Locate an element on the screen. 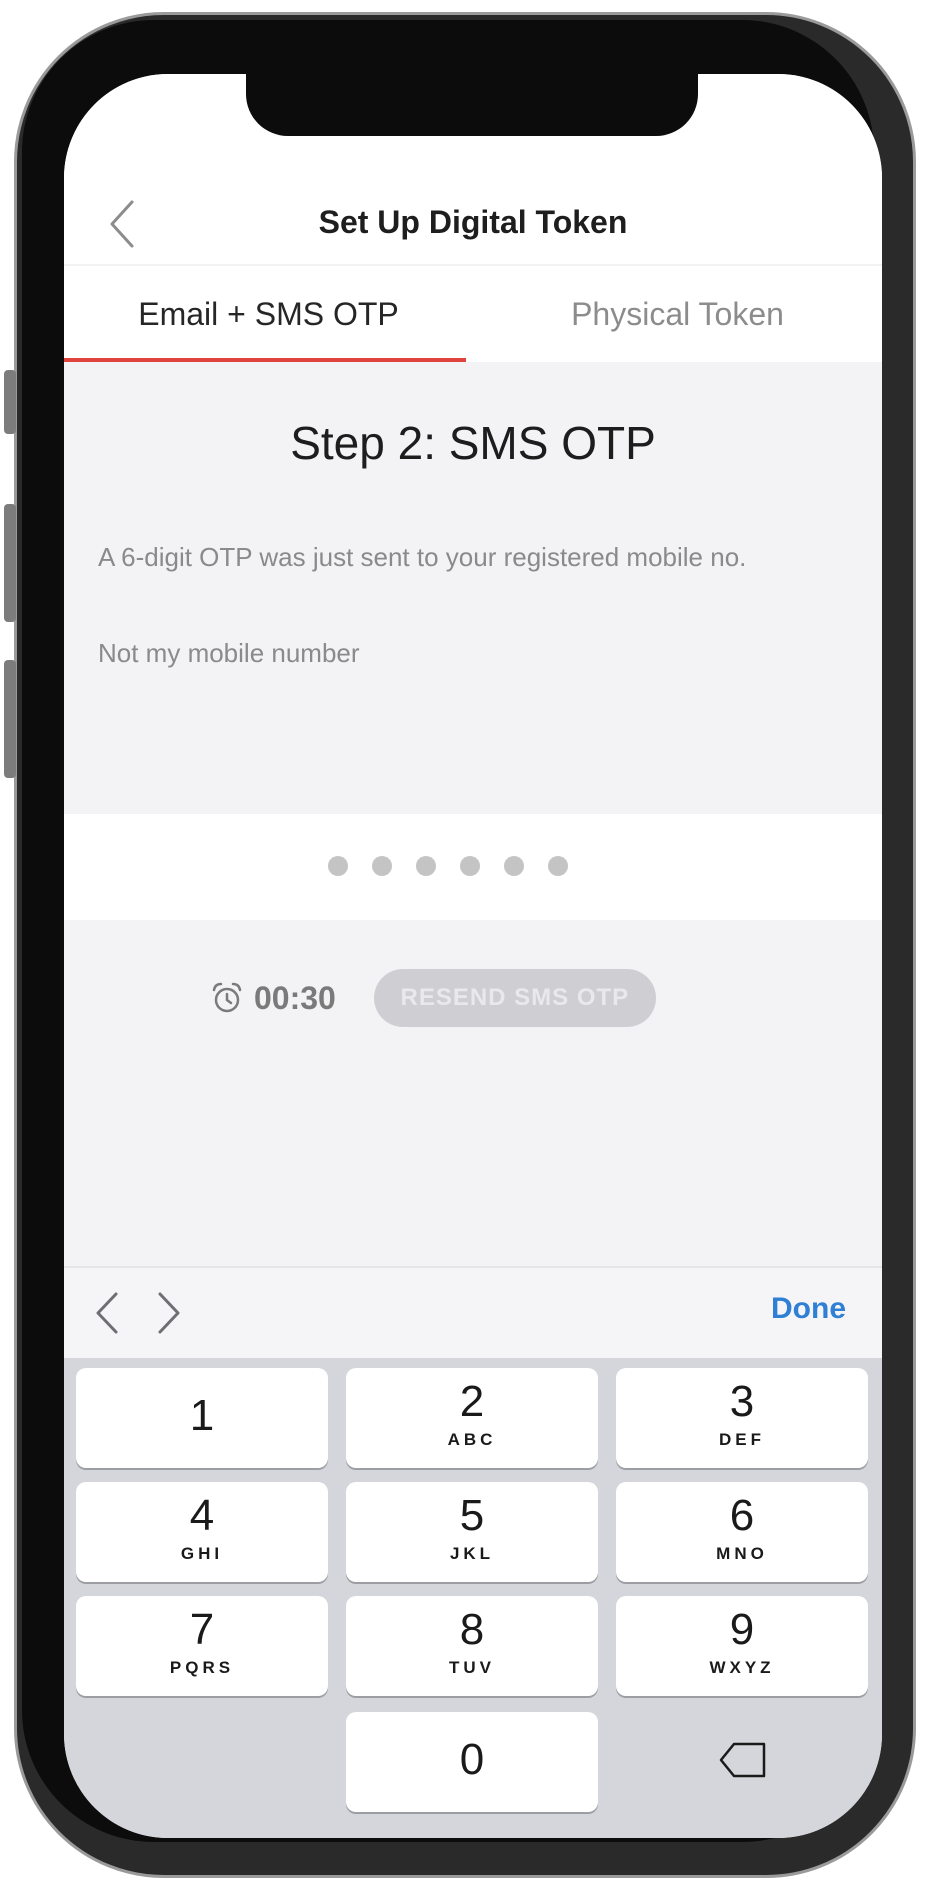 This screenshot has width=926, height=1886. key-3: 3 DEF is located at coordinates (742, 1418).